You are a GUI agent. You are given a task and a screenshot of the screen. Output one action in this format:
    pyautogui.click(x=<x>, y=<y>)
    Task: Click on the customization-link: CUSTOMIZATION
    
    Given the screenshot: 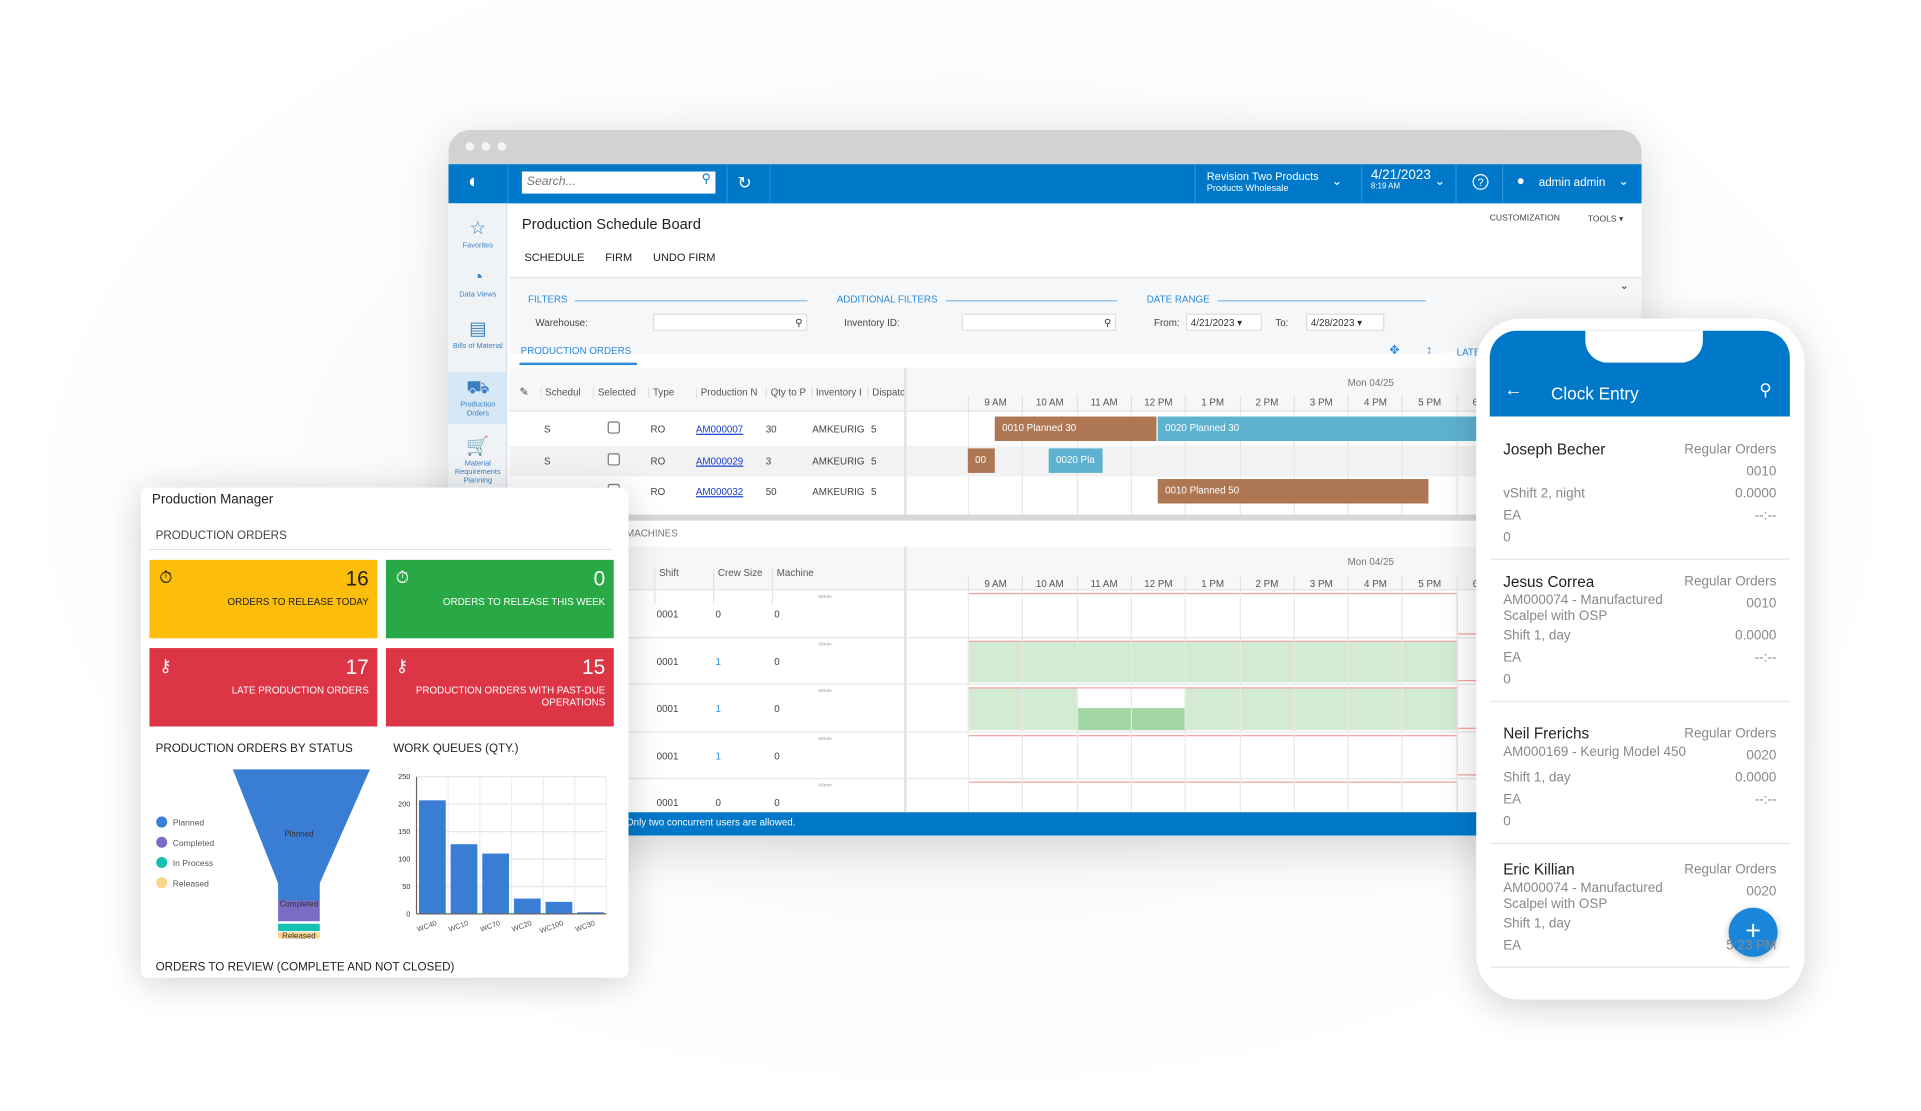 What is the action you would take?
    pyautogui.click(x=1525, y=218)
    